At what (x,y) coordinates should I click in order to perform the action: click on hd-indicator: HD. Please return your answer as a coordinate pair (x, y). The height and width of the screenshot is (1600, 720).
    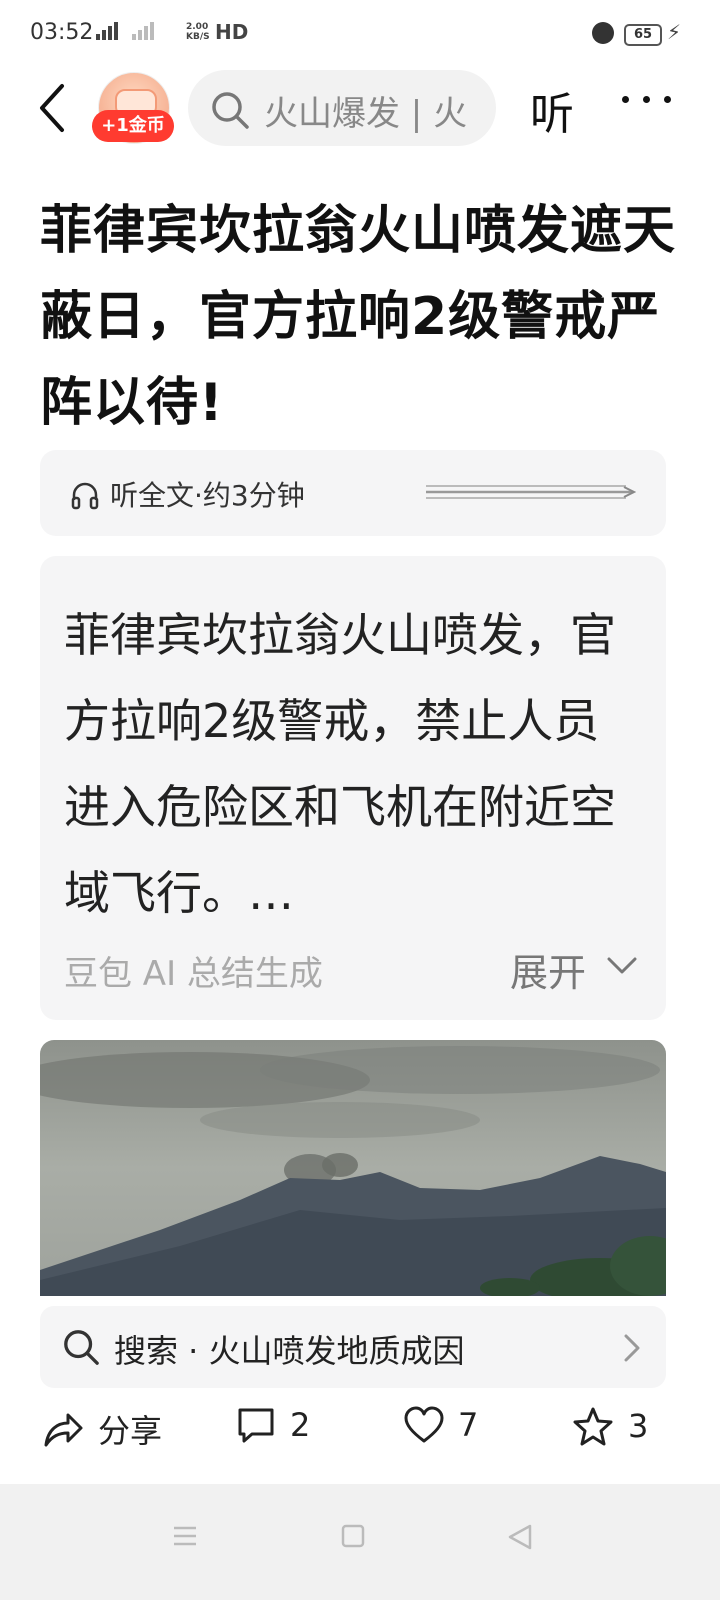
    Looking at the image, I should click on (232, 32).